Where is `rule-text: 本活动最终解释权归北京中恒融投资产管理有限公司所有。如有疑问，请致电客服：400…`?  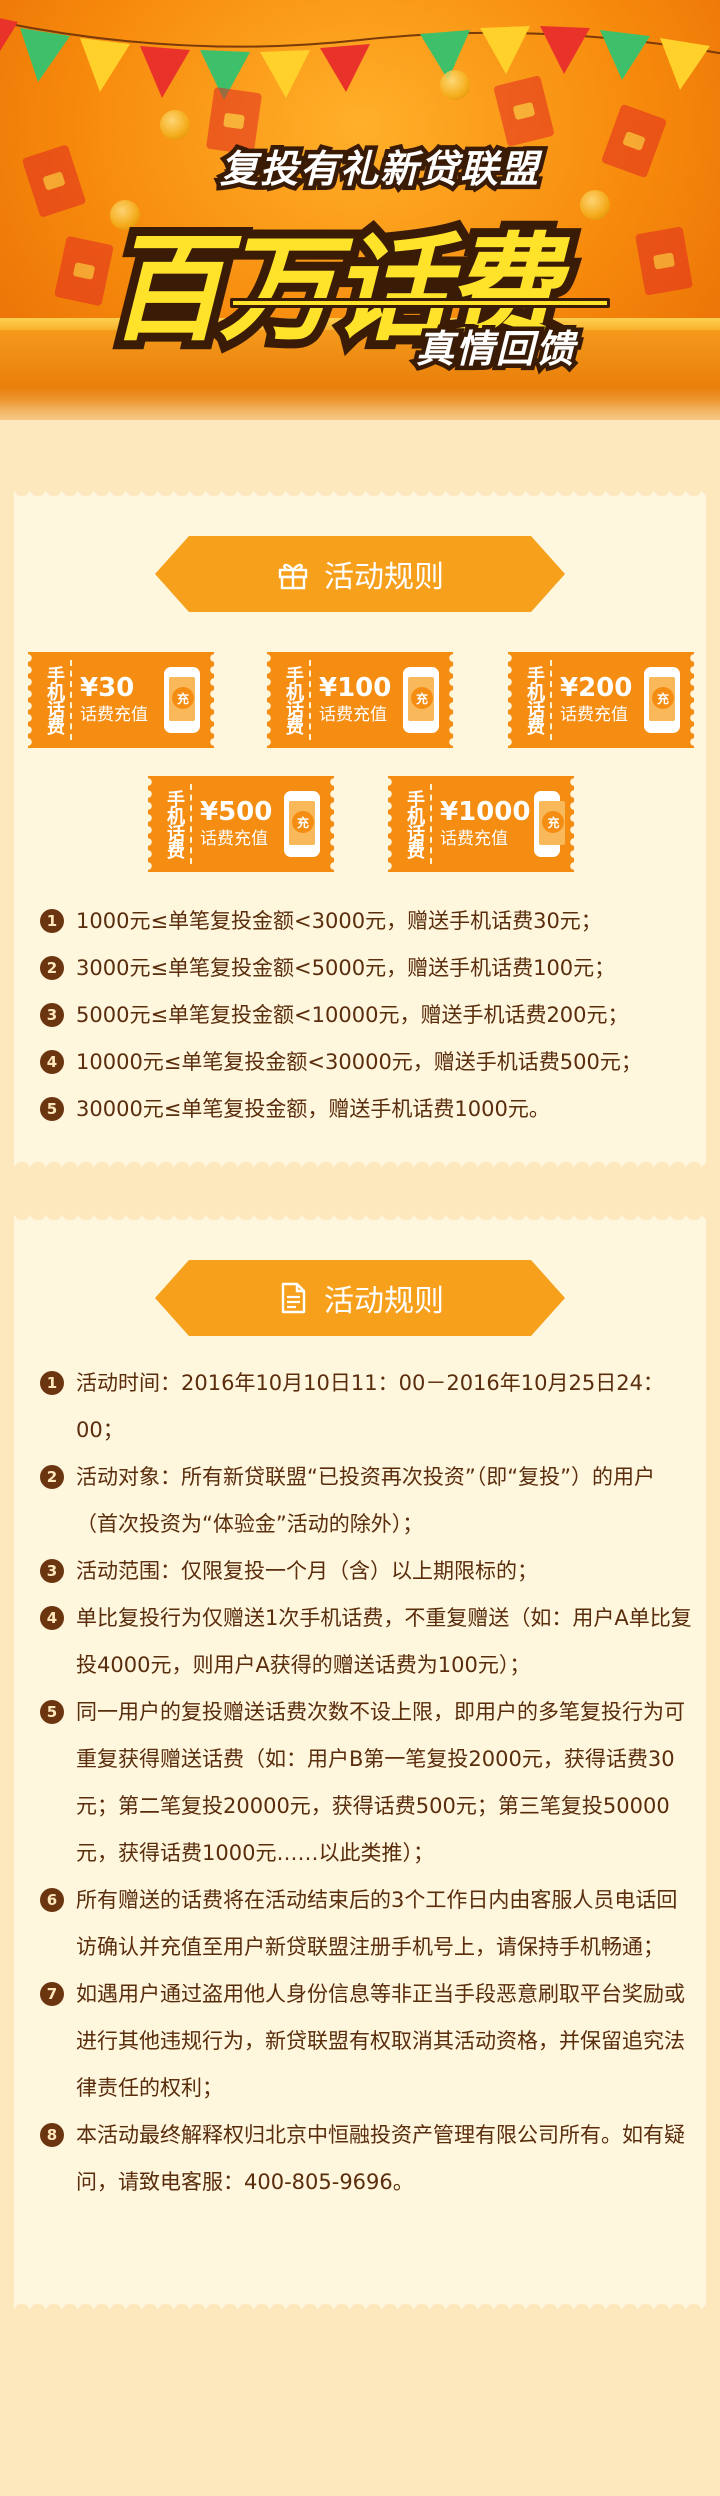
rule-text: 本活动最终解释权归北京中恒融投资产管理有限公司所有。如有疑问，请致电客服：400… is located at coordinates (380, 2158).